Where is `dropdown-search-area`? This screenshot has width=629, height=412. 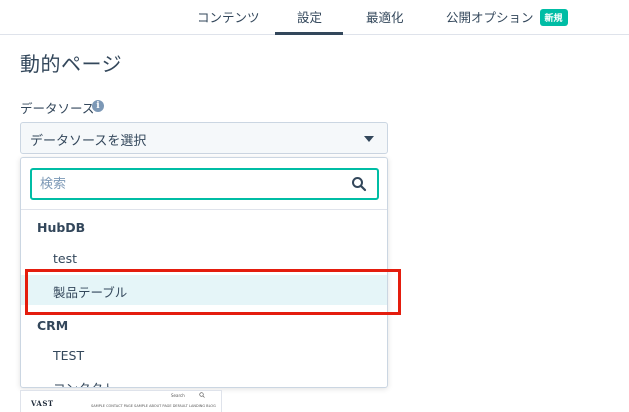
dropdown-search-area is located at coordinates (204, 184).